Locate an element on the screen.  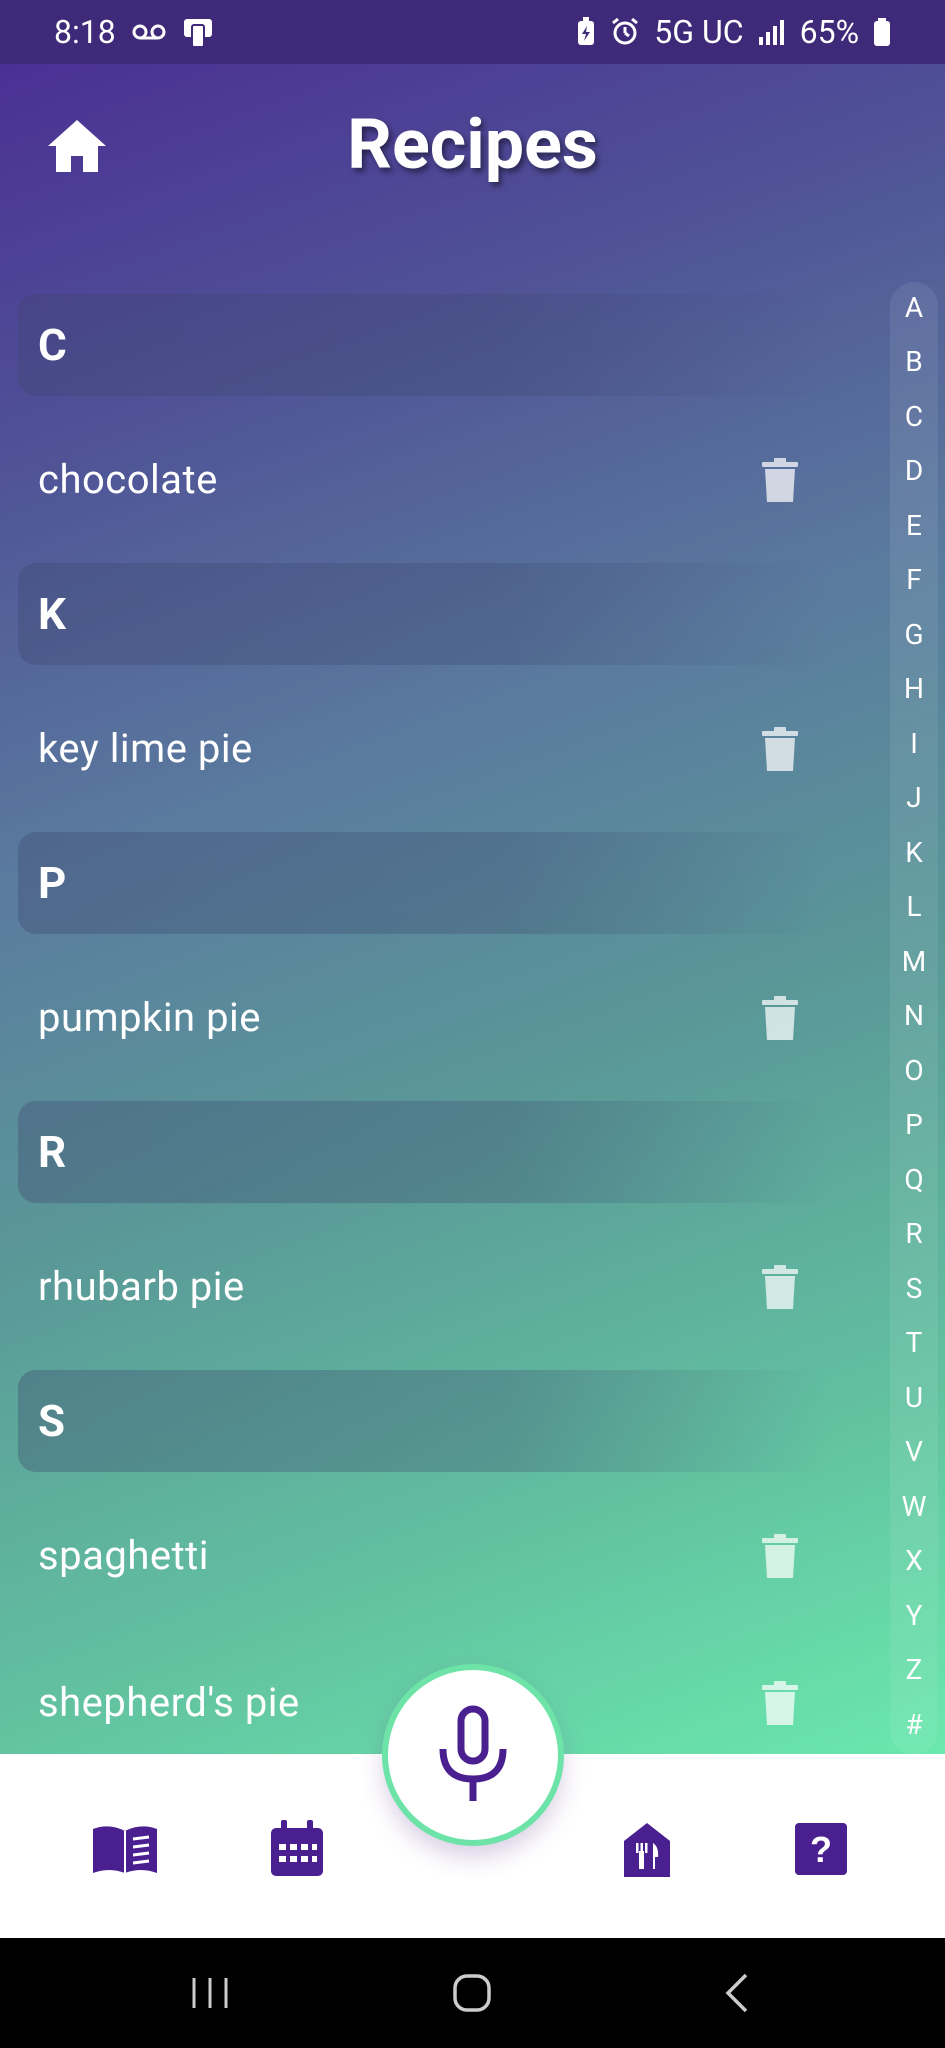
section-header-r: R is located at coordinates (424, 1152).